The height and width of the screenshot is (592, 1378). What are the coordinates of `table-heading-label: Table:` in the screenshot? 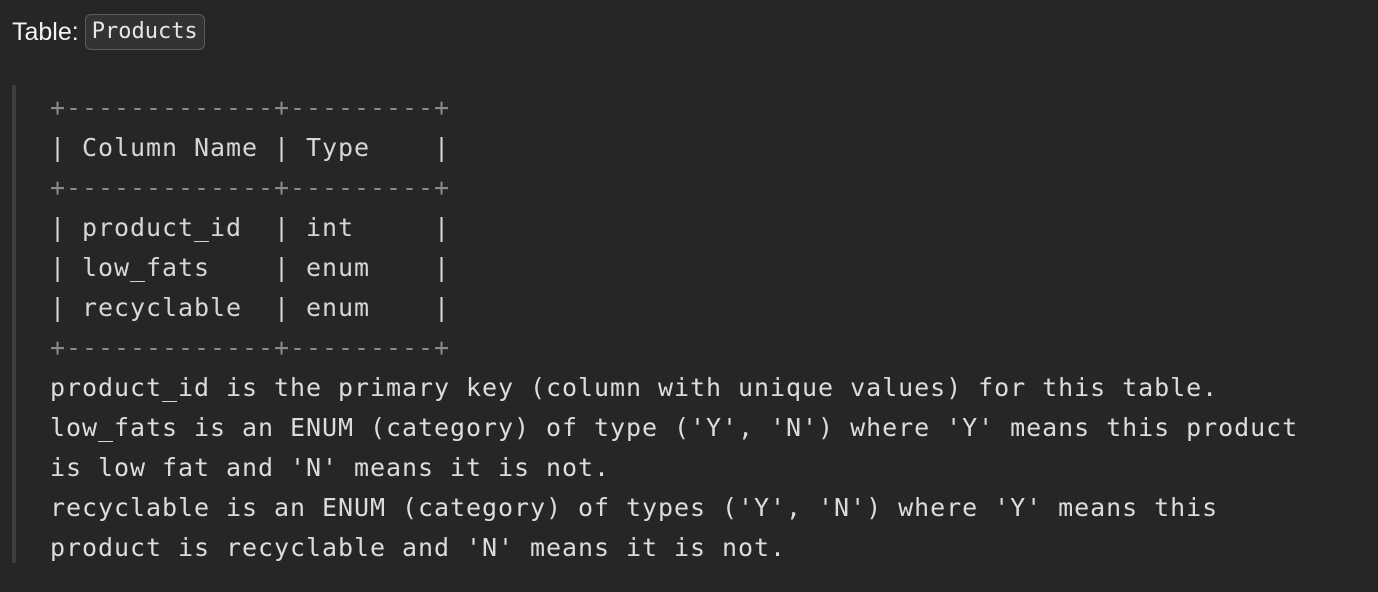 It's located at (45, 31).